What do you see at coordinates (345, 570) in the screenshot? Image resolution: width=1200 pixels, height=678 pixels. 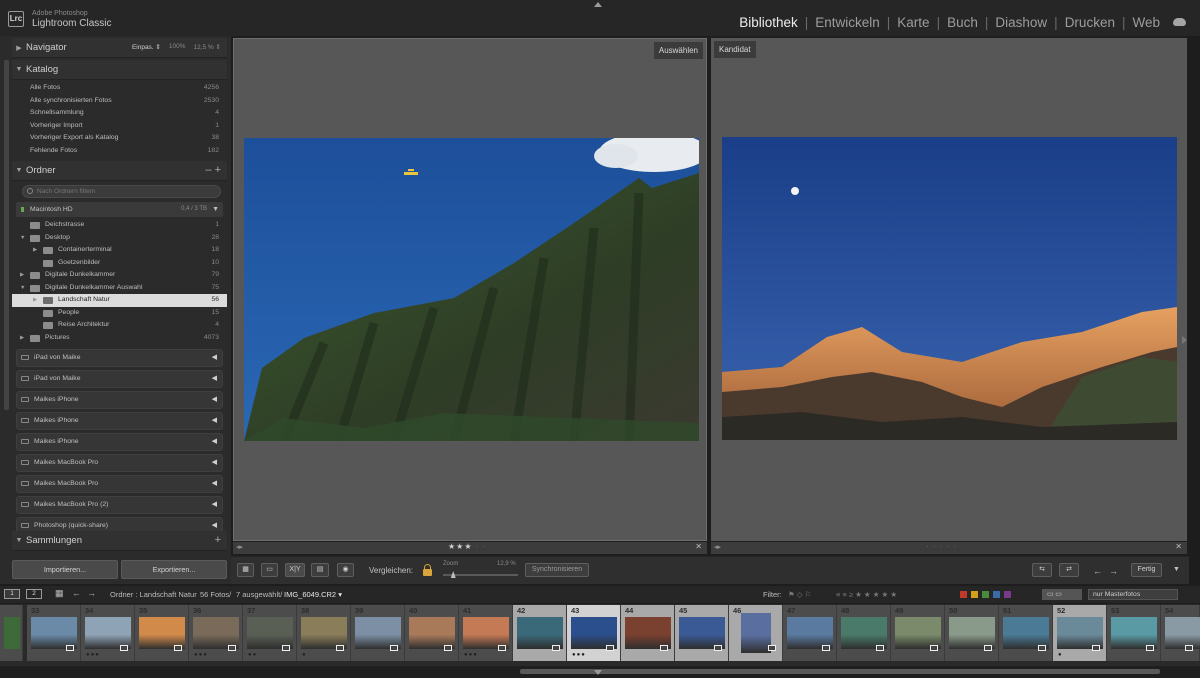 I see `people-view-icon: ◉` at bounding box center [345, 570].